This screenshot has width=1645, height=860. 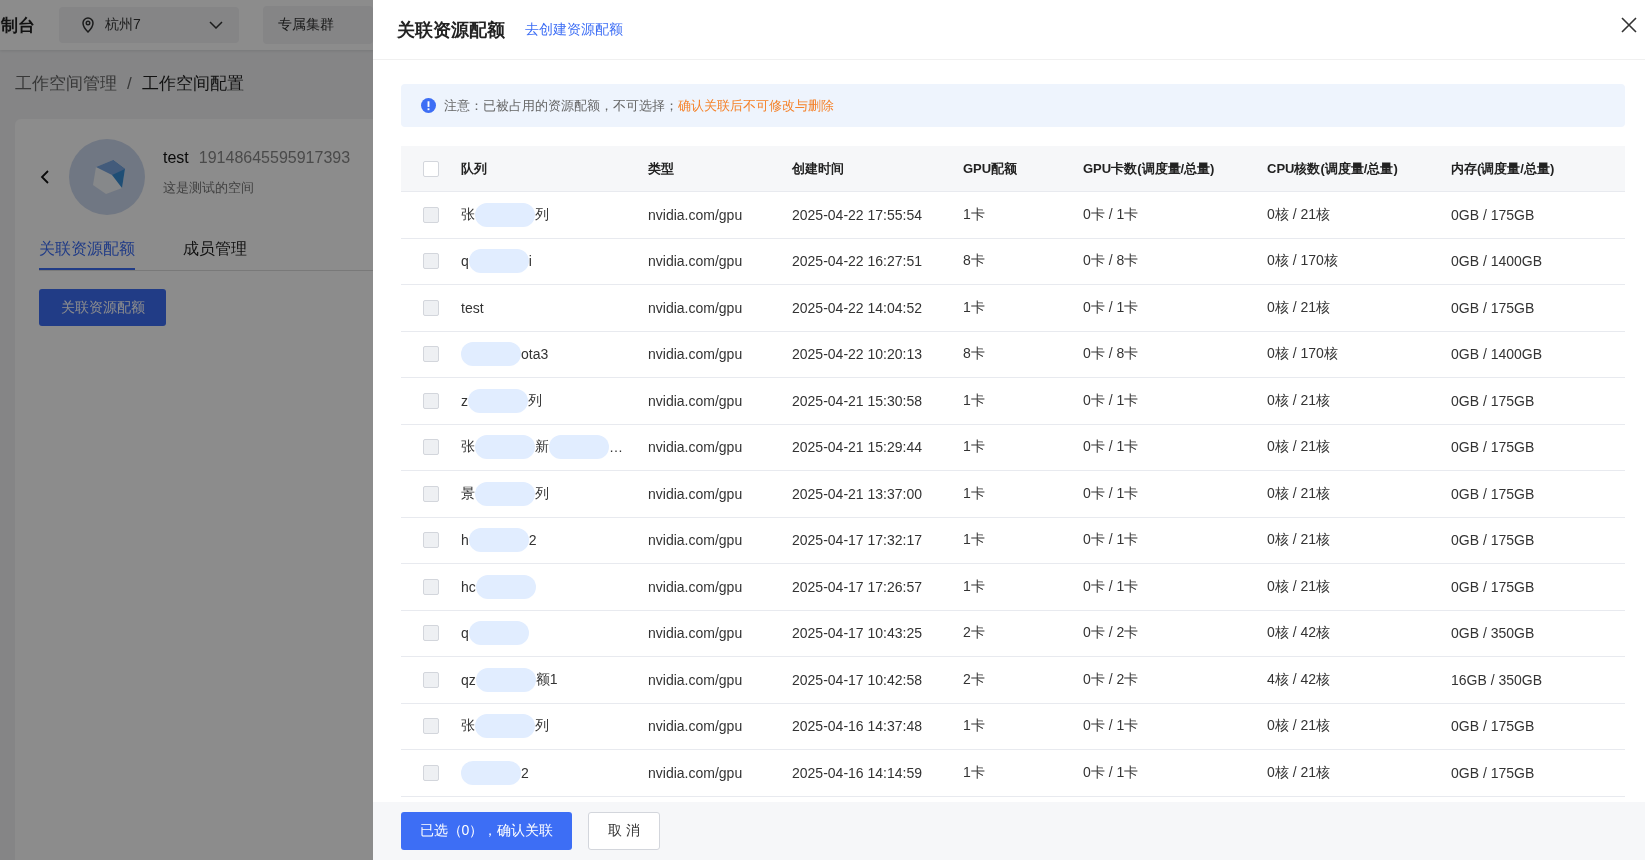 What do you see at coordinates (176, 158) in the screenshot?
I see `workspace-name: test` at bounding box center [176, 158].